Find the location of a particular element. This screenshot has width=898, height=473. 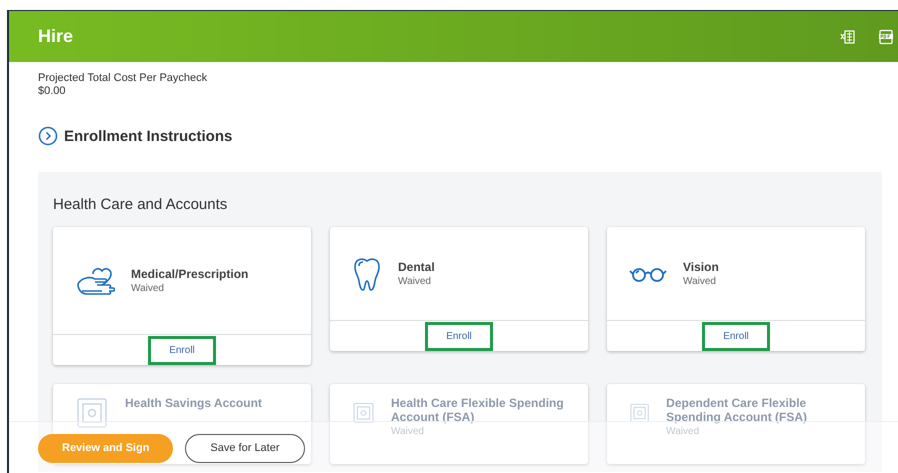

card-title: Dental is located at coordinates (416, 267).